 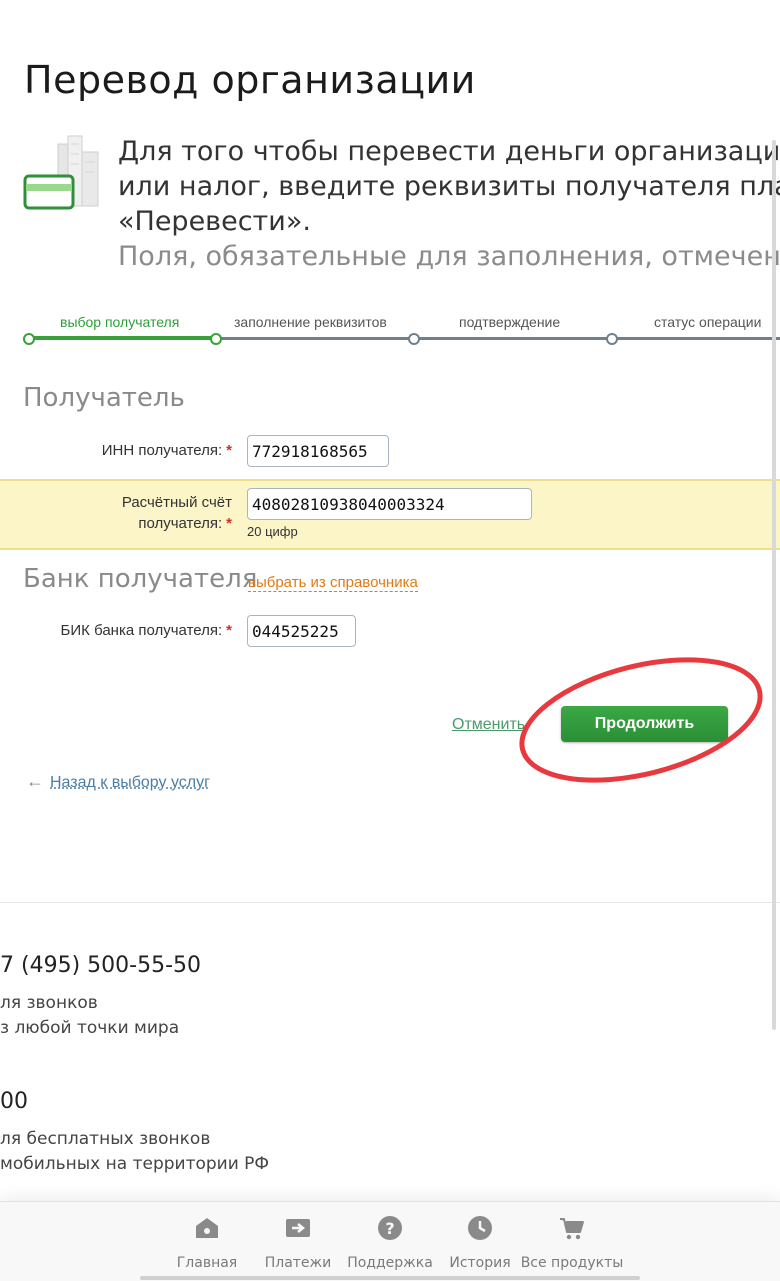 What do you see at coordinates (298, 1263) in the screenshot?
I see `nav-payments-label: Платежи` at bounding box center [298, 1263].